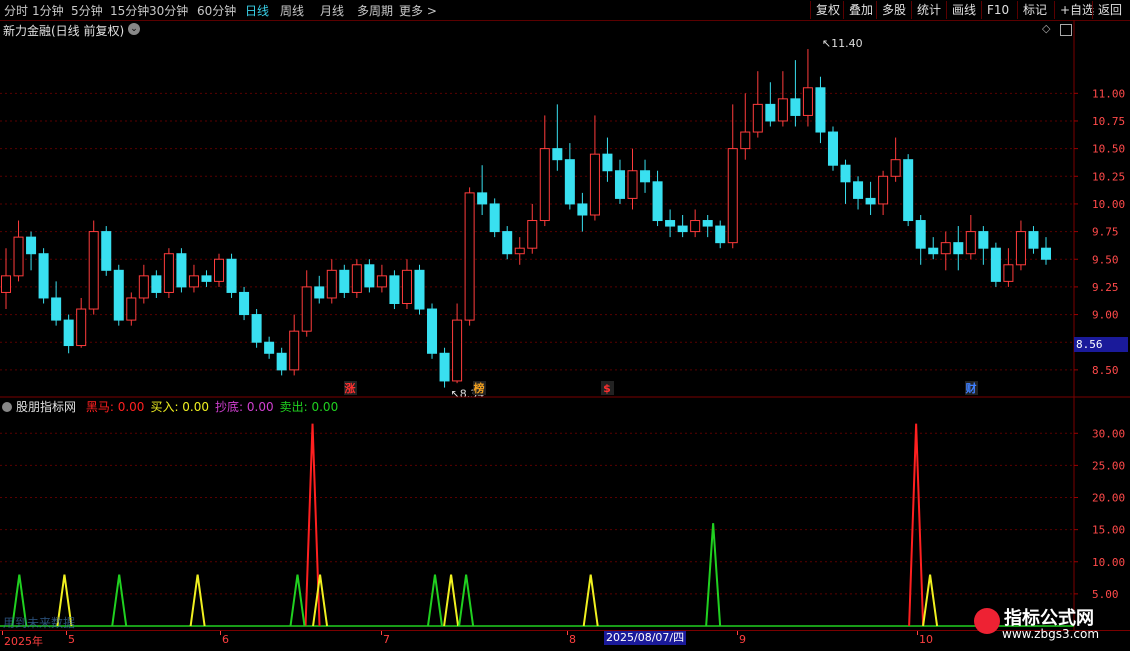 This screenshot has height=651, width=1130. What do you see at coordinates (216, 10) in the screenshot?
I see `period-tab: 60分钟` at bounding box center [216, 10].